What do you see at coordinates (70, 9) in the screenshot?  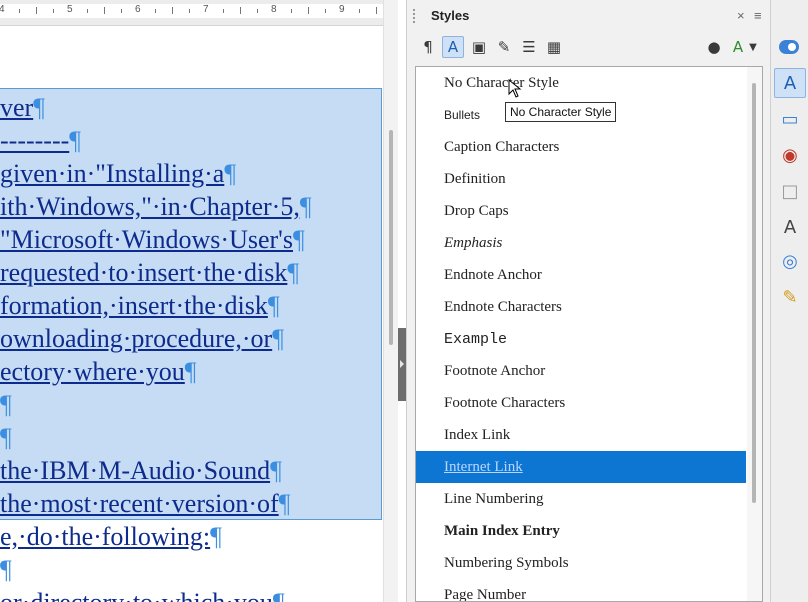 I see `ruler-number: 5` at bounding box center [70, 9].